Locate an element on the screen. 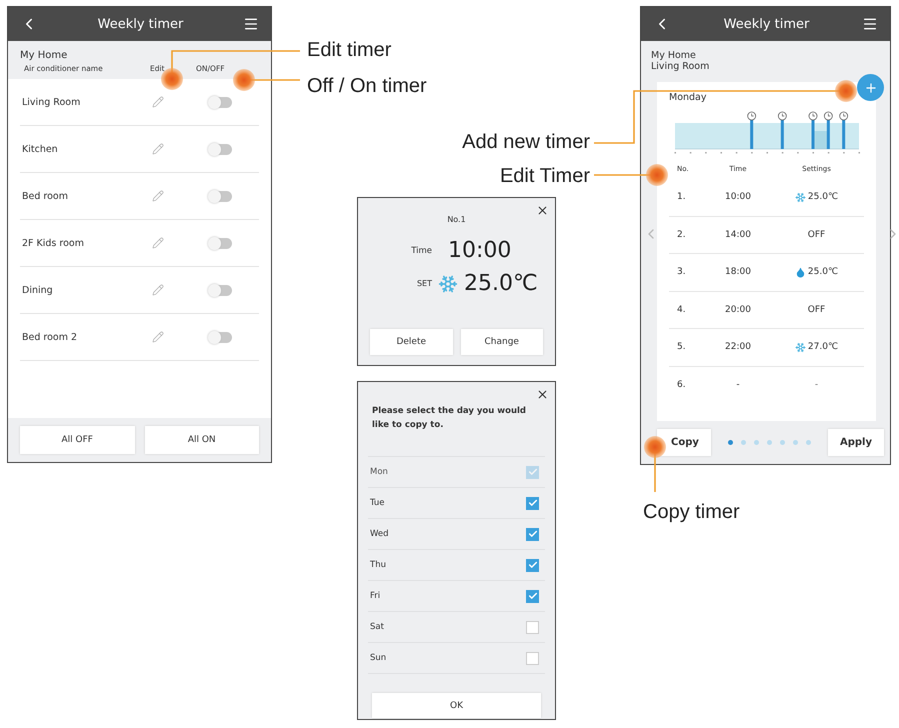 The image size is (899, 728). callout-label: Edit timer is located at coordinates (349, 50).